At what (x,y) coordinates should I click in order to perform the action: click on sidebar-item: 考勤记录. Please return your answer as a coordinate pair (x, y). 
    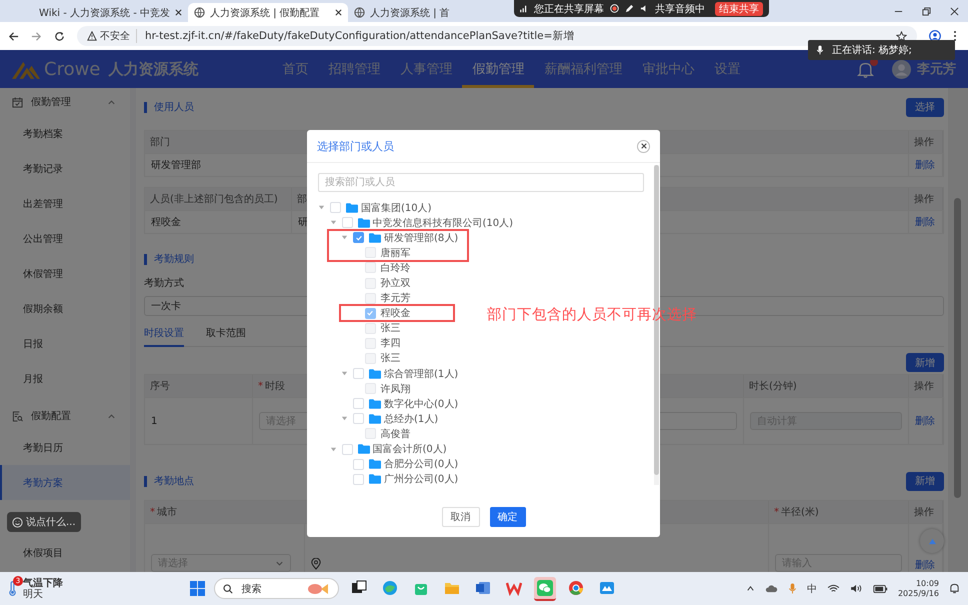
    Looking at the image, I should click on (65, 168).